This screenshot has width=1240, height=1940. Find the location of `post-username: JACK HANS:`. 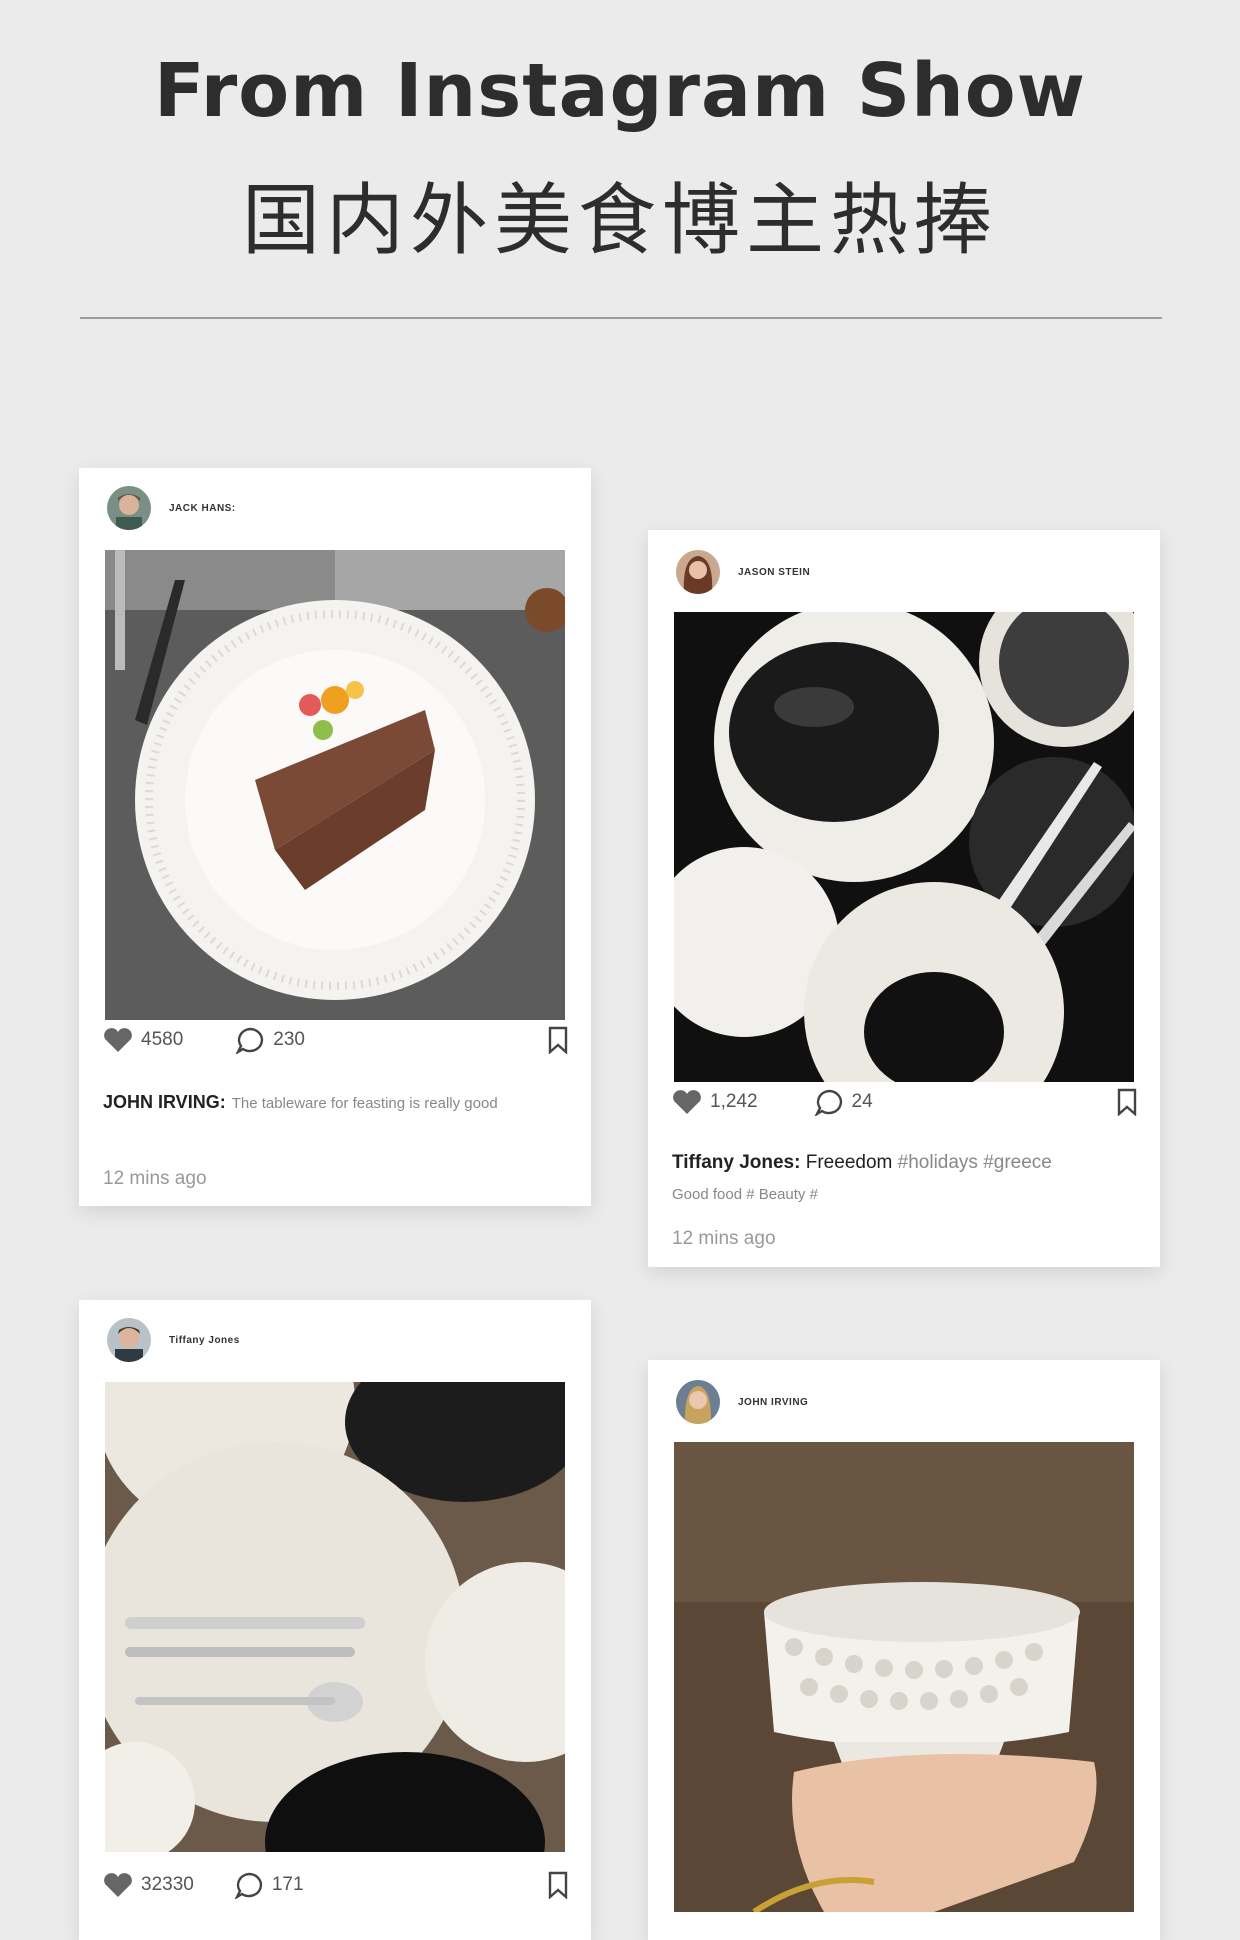

post-username: JACK HANS: is located at coordinates (202, 508).